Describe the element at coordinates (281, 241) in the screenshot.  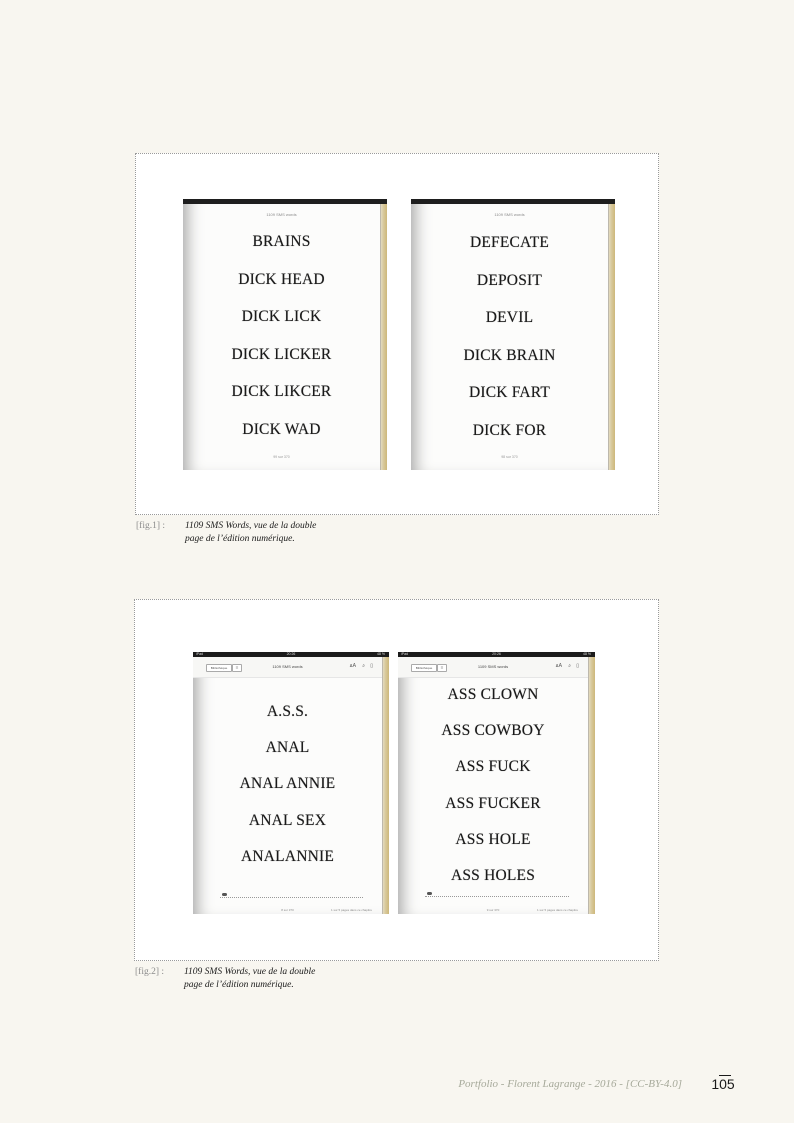
I see `word-item: BRAINS` at that location.